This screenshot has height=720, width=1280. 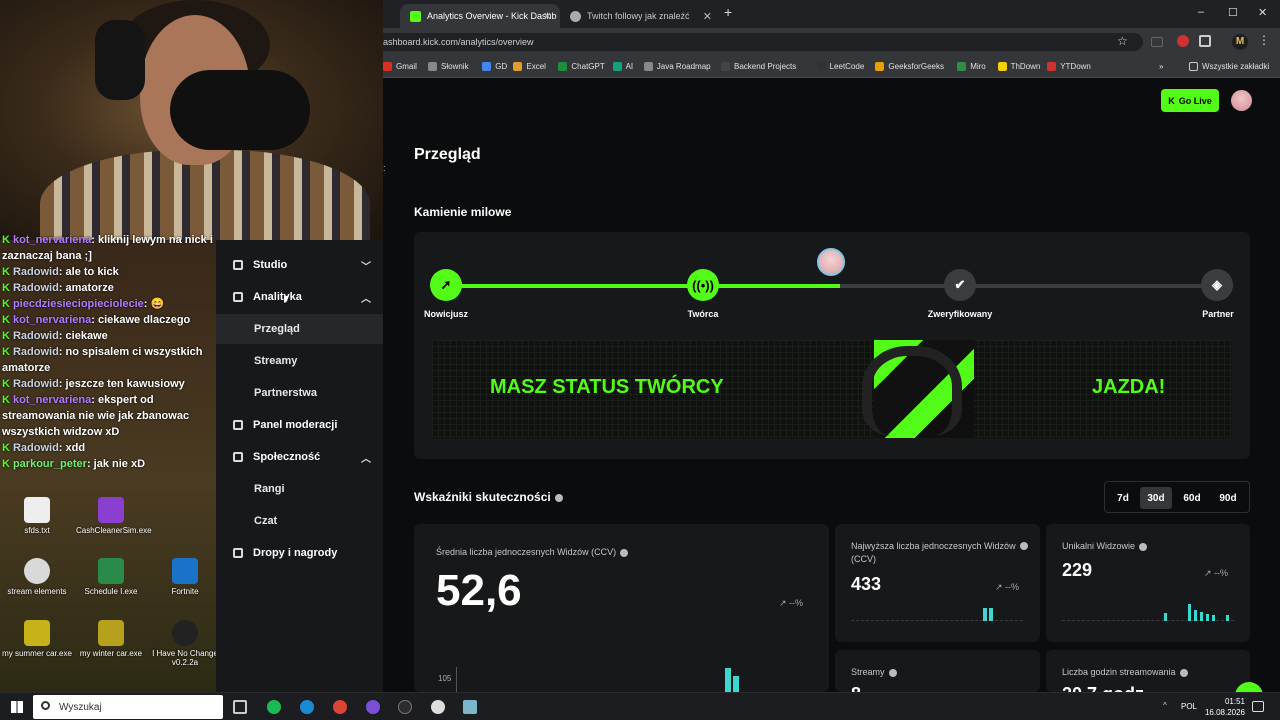 What do you see at coordinates (111, 639) in the screenshot?
I see `desktop-icon-my-winter-car: my winter car.exe` at bounding box center [111, 639].